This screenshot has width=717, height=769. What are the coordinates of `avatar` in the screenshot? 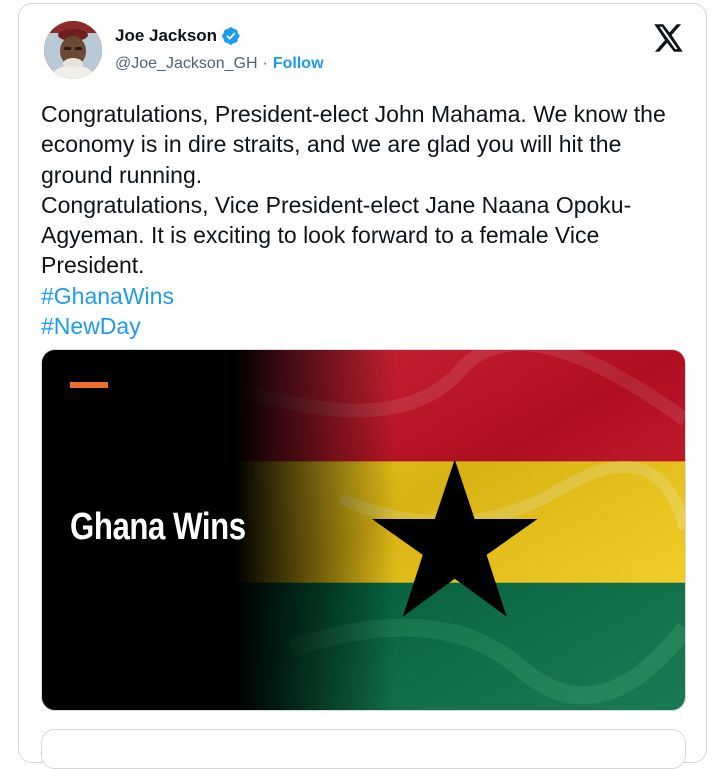 It's located at (73, 50).